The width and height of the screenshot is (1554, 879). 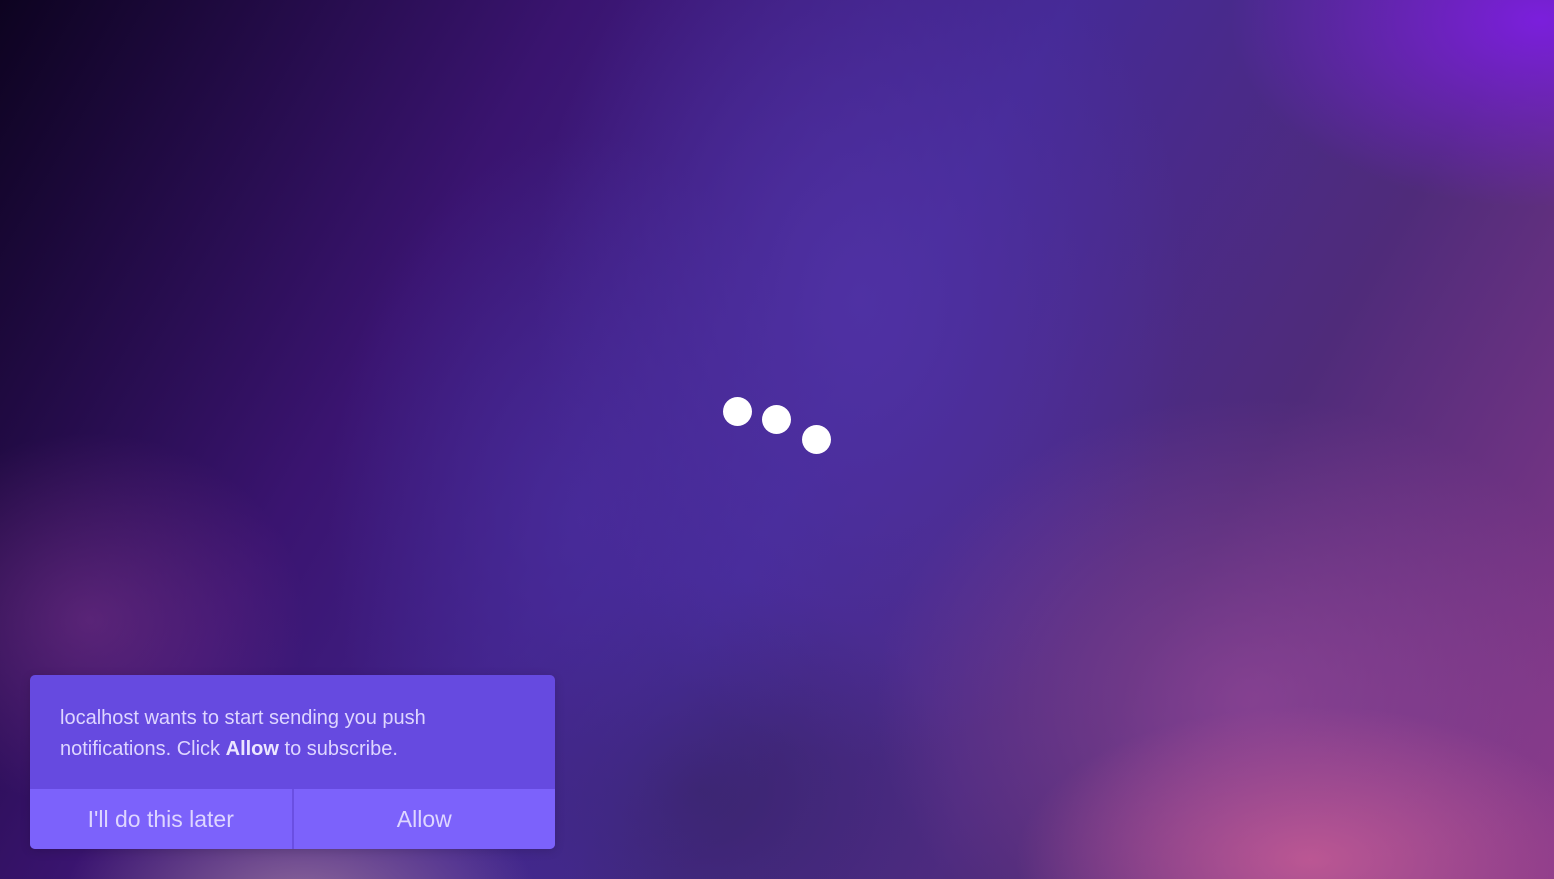 I want to click on prompt-actions: I'll do this later Allow, so click(x=292, y=819).